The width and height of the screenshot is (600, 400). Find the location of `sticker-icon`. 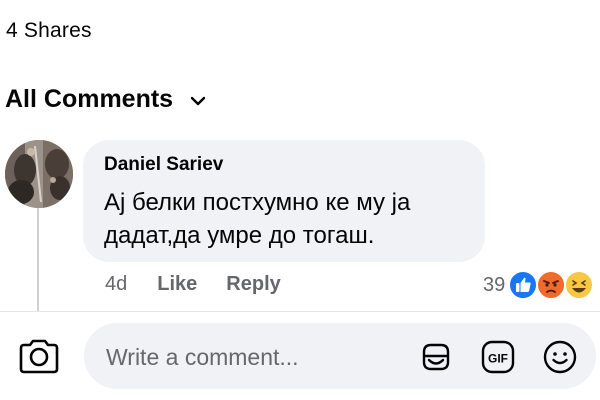

sticker-icon is located at coordinates (436, 357).